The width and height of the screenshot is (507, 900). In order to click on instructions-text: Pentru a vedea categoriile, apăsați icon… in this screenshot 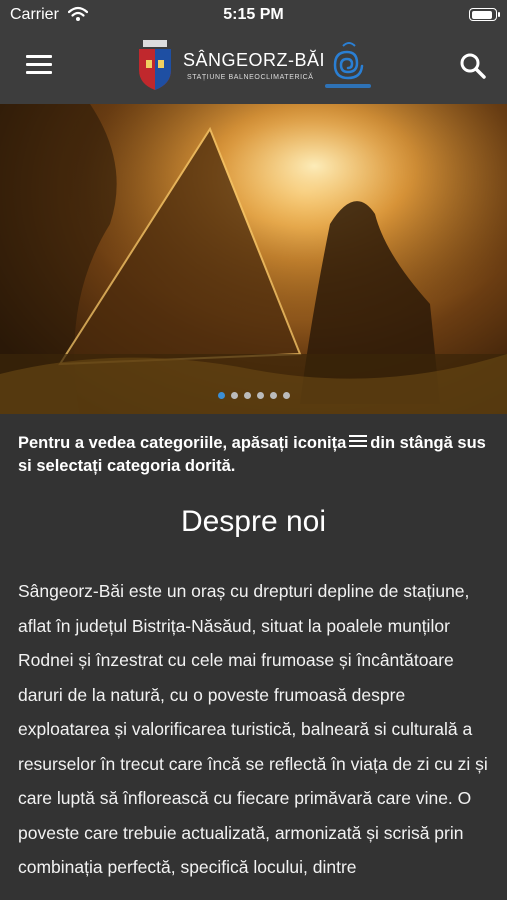, I will do `click(253, 455)`.